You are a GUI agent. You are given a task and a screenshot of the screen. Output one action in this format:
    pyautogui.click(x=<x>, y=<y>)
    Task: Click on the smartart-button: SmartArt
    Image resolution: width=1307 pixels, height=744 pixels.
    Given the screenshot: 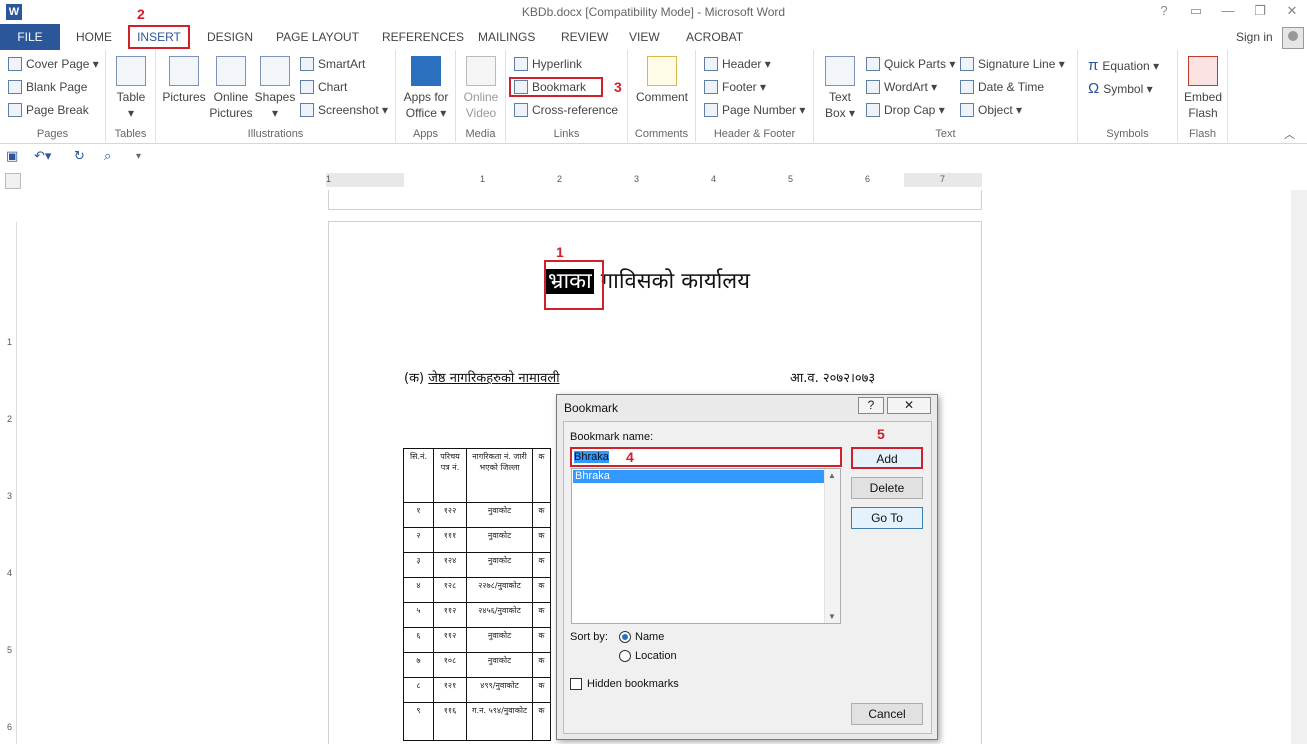 What is the action you would take?
    pyautogui.click(x=332, y=64)
    